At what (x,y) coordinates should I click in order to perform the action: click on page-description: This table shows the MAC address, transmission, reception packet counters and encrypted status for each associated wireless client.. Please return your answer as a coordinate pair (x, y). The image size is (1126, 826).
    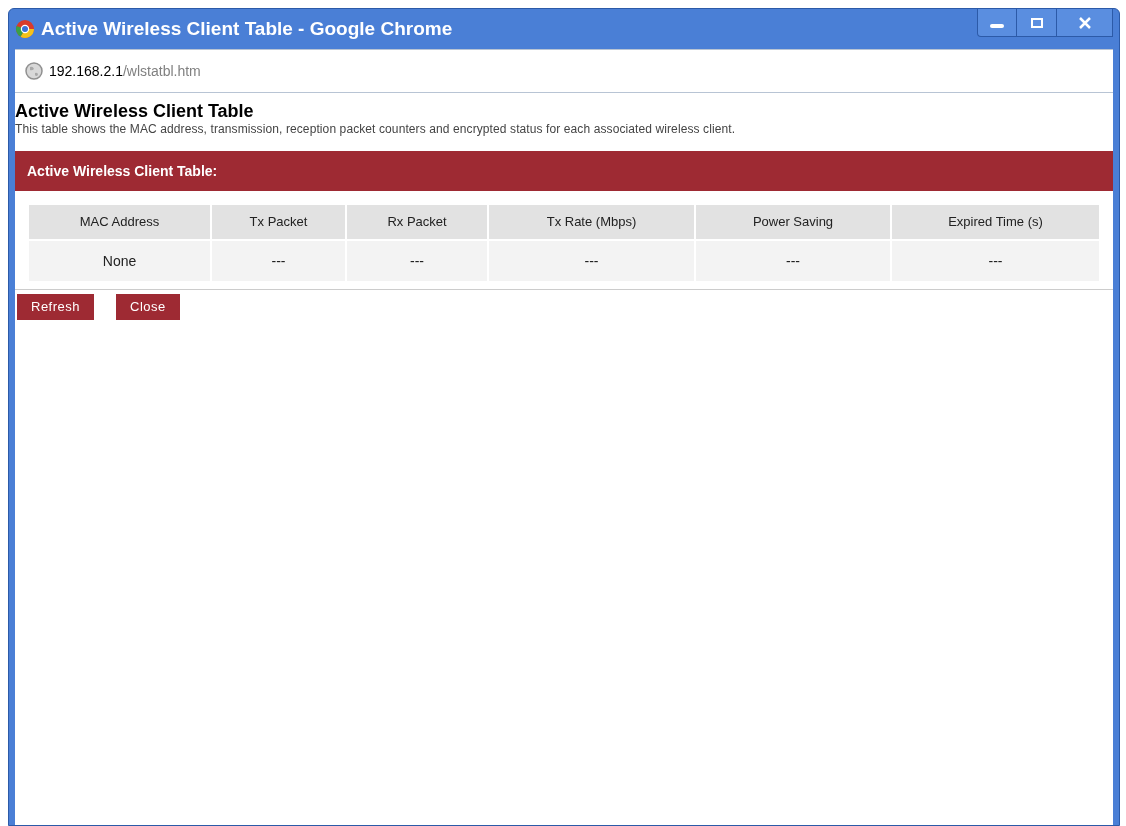
    Looking at the image, I should click on (376, 129).